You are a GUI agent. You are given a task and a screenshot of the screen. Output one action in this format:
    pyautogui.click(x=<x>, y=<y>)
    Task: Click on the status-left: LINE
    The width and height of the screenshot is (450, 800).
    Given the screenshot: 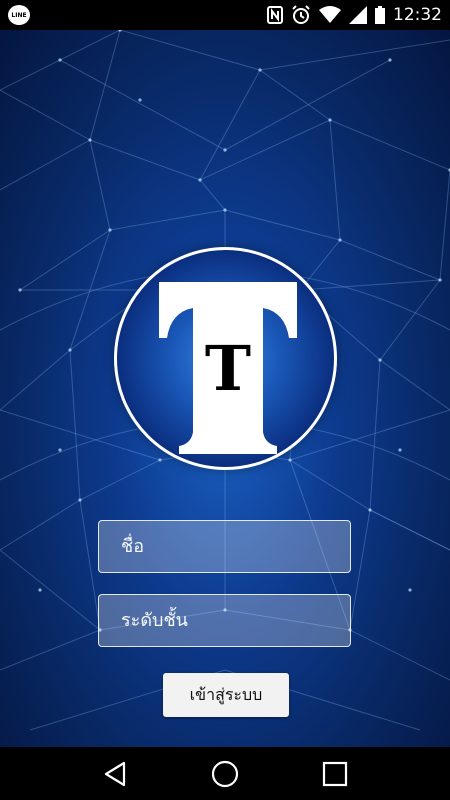 What is the action you would take?
    pyautogui.click(x=19, y=15)
    